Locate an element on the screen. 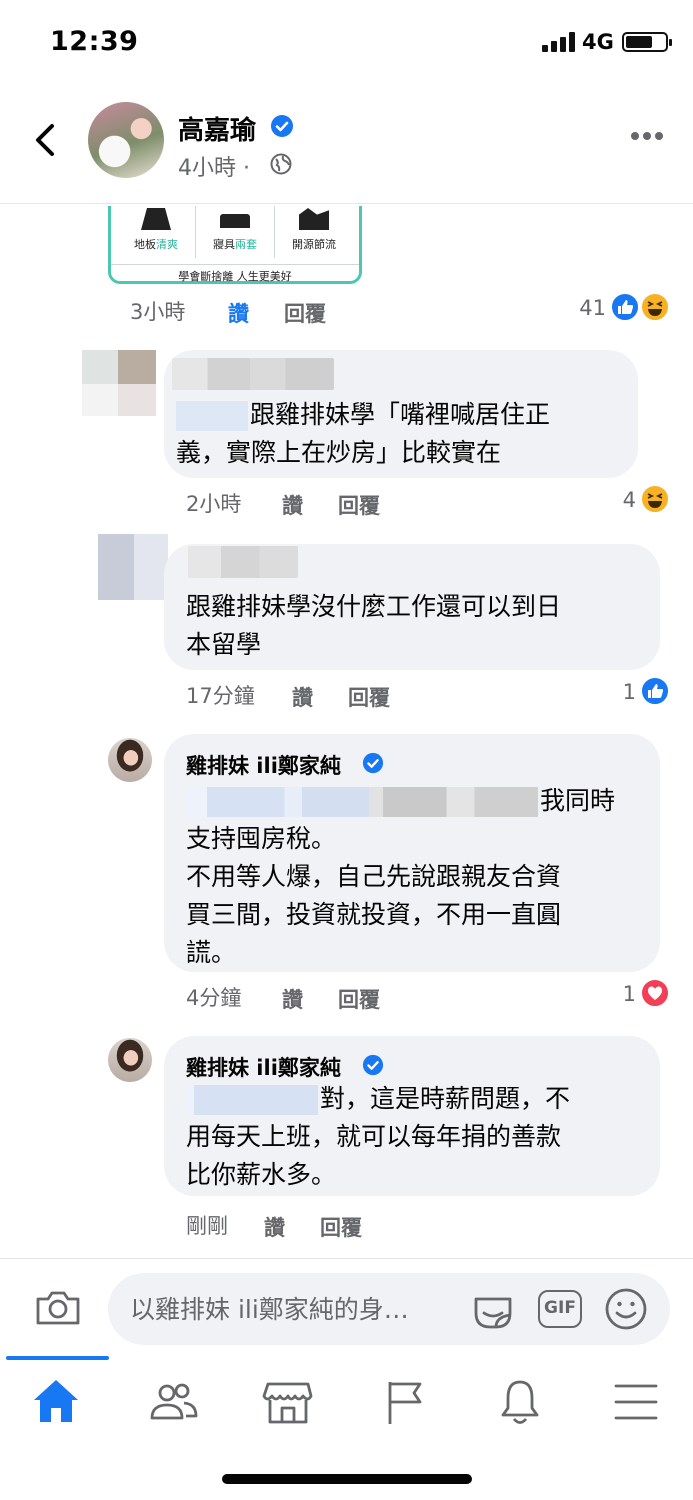 The width and height of the screenshot is (693, 1500). status-time: 12:39 is located at coordinates (94, 41).